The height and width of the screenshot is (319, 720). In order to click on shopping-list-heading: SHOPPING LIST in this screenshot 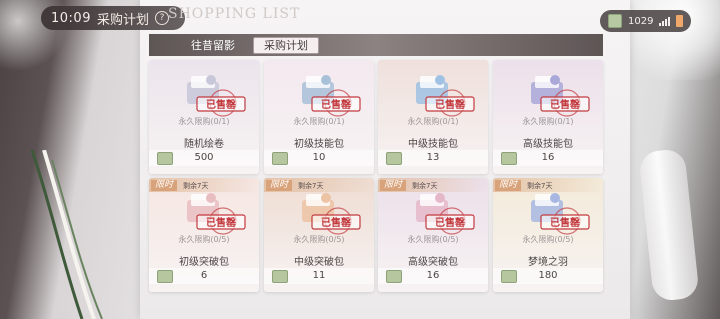, I will do `click(234, 14)`.